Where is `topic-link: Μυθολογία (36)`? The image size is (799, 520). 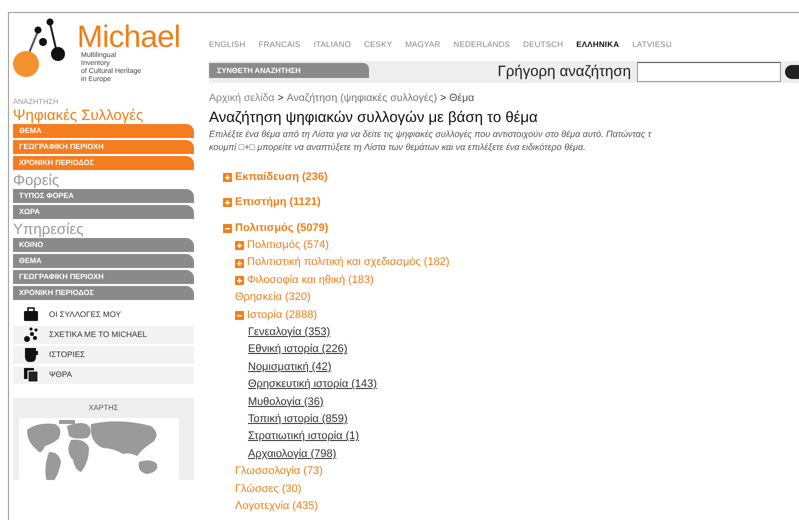 topic-link: Μυθολογία (36) is located at coordinates (286, 403).